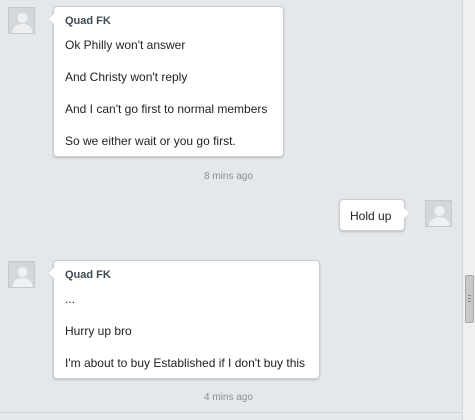 The image size is (475, 420). What do you see at coordinates (98, 331) in the screenshot?
I see `message-line: Hurry up bro` at bounding box center [98, 331].